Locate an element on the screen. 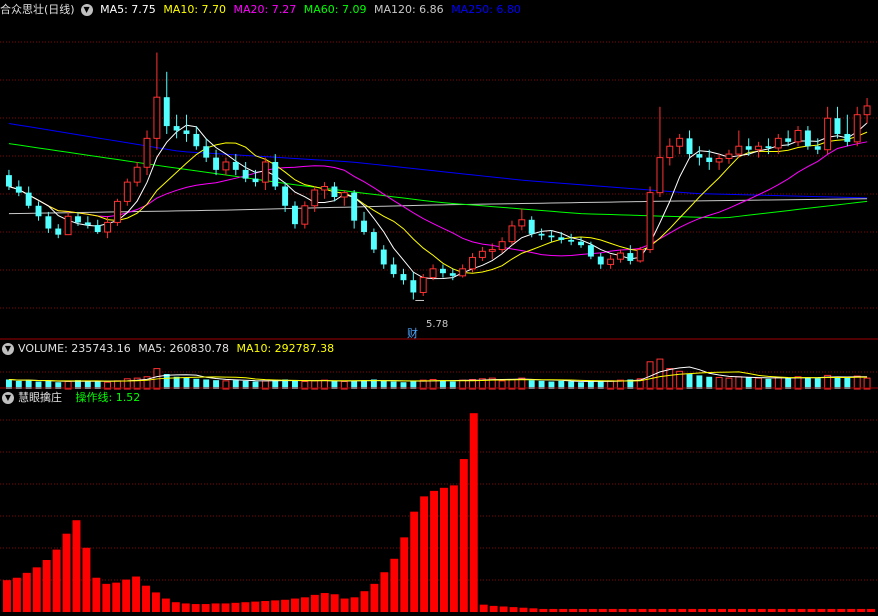 The image size is (878, 616). volume-bars is located at coordinates (438, 374).